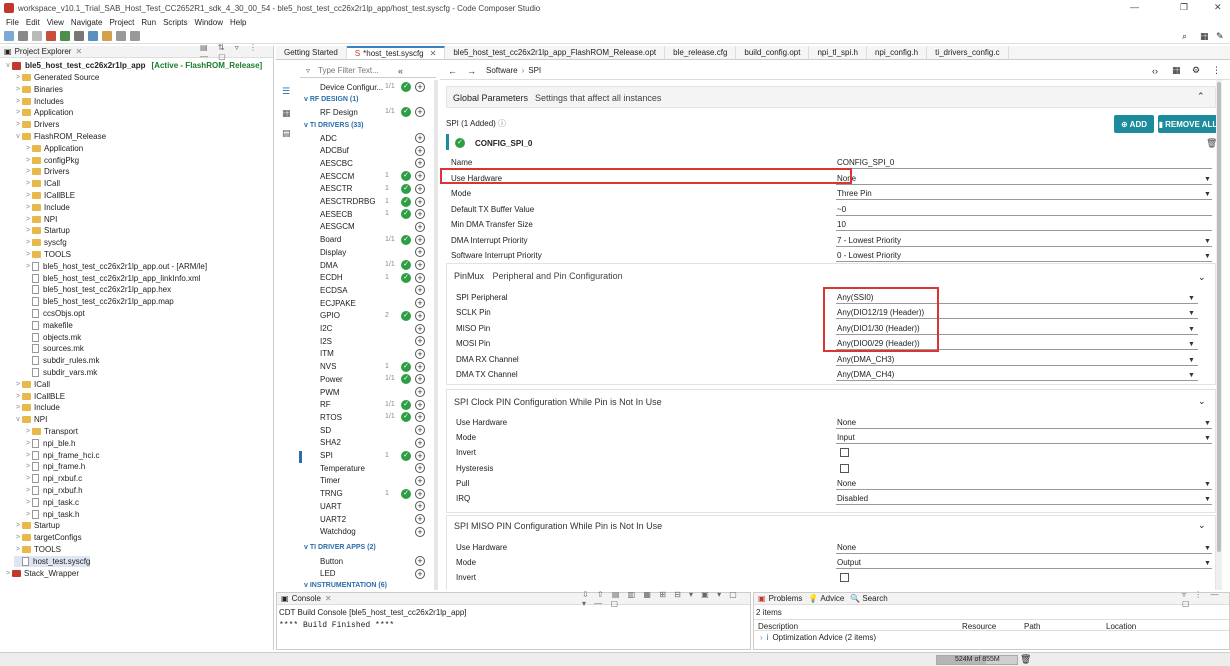 This screenshot has height=666, width=1230. What do you see at coordinates (1184, 7) in the screenshot?
I see `maximize-button: ❐` at bounding box center [1184, 7].